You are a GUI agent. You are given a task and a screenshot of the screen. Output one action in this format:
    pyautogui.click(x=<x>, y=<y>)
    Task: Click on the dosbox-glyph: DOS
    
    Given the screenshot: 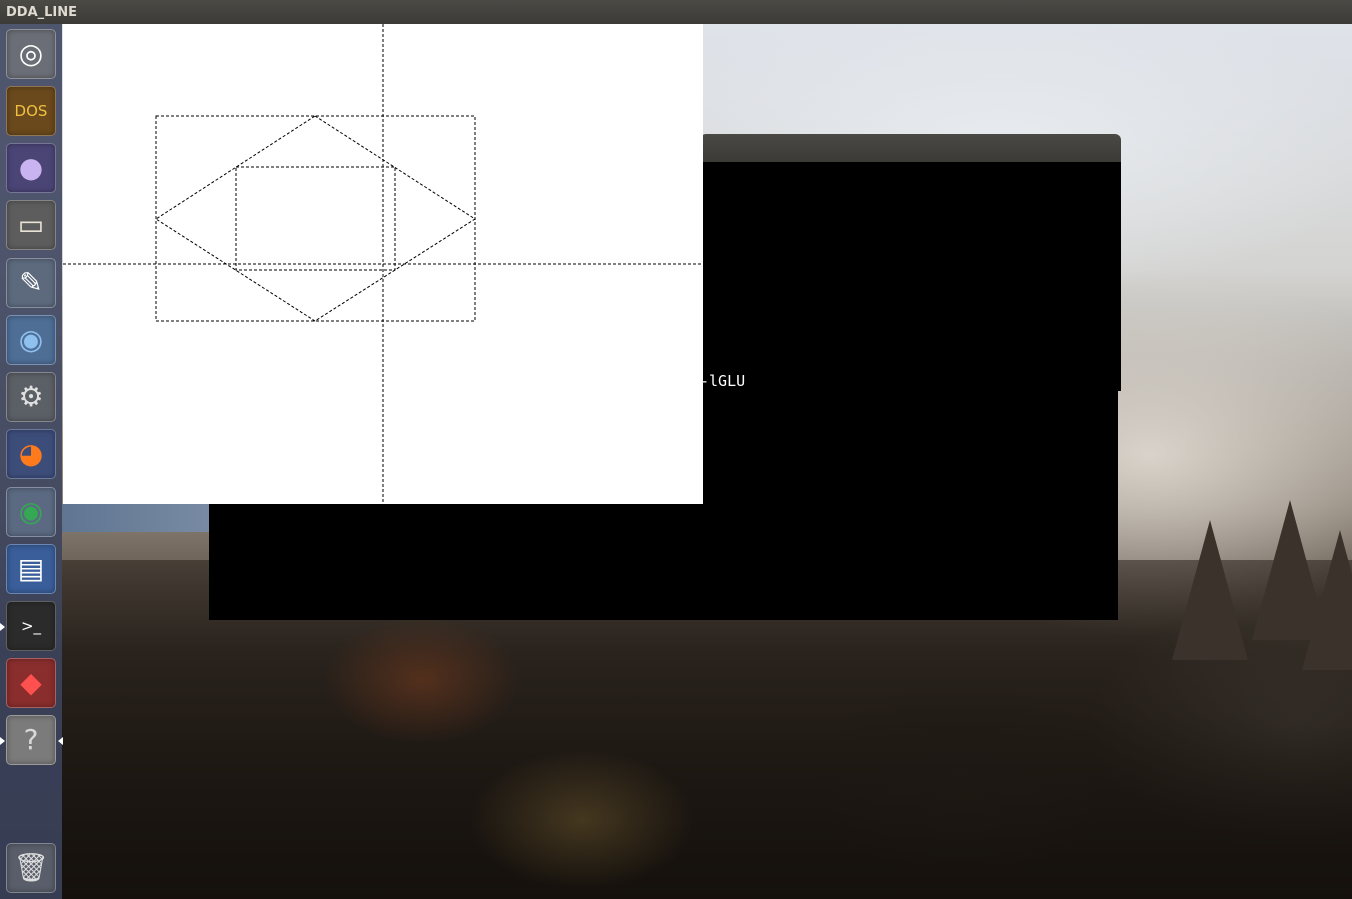 What is the action you would take?
    pyautogui.click(x=31, y=110)
    